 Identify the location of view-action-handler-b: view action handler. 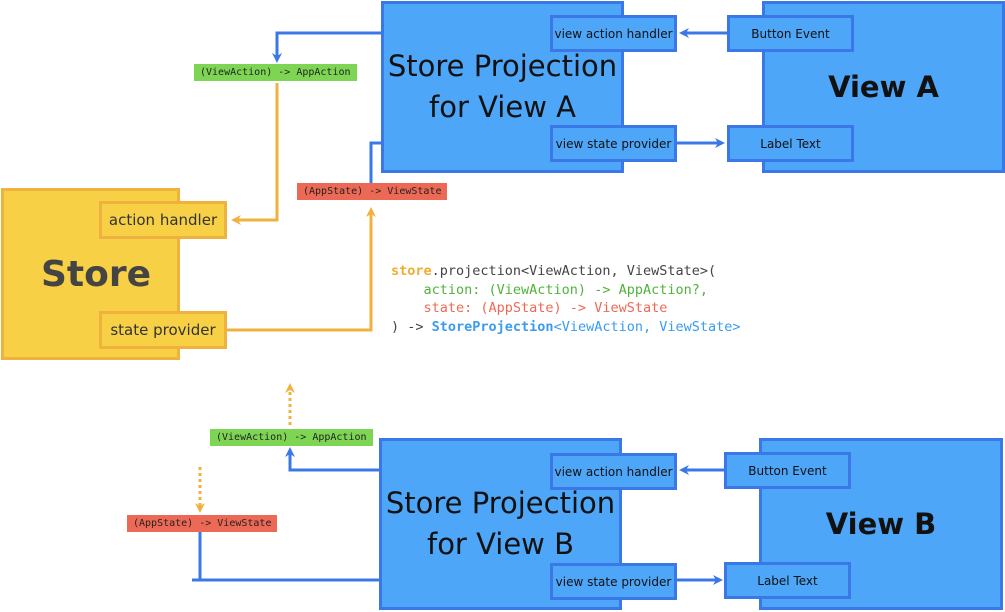
(613, 471).